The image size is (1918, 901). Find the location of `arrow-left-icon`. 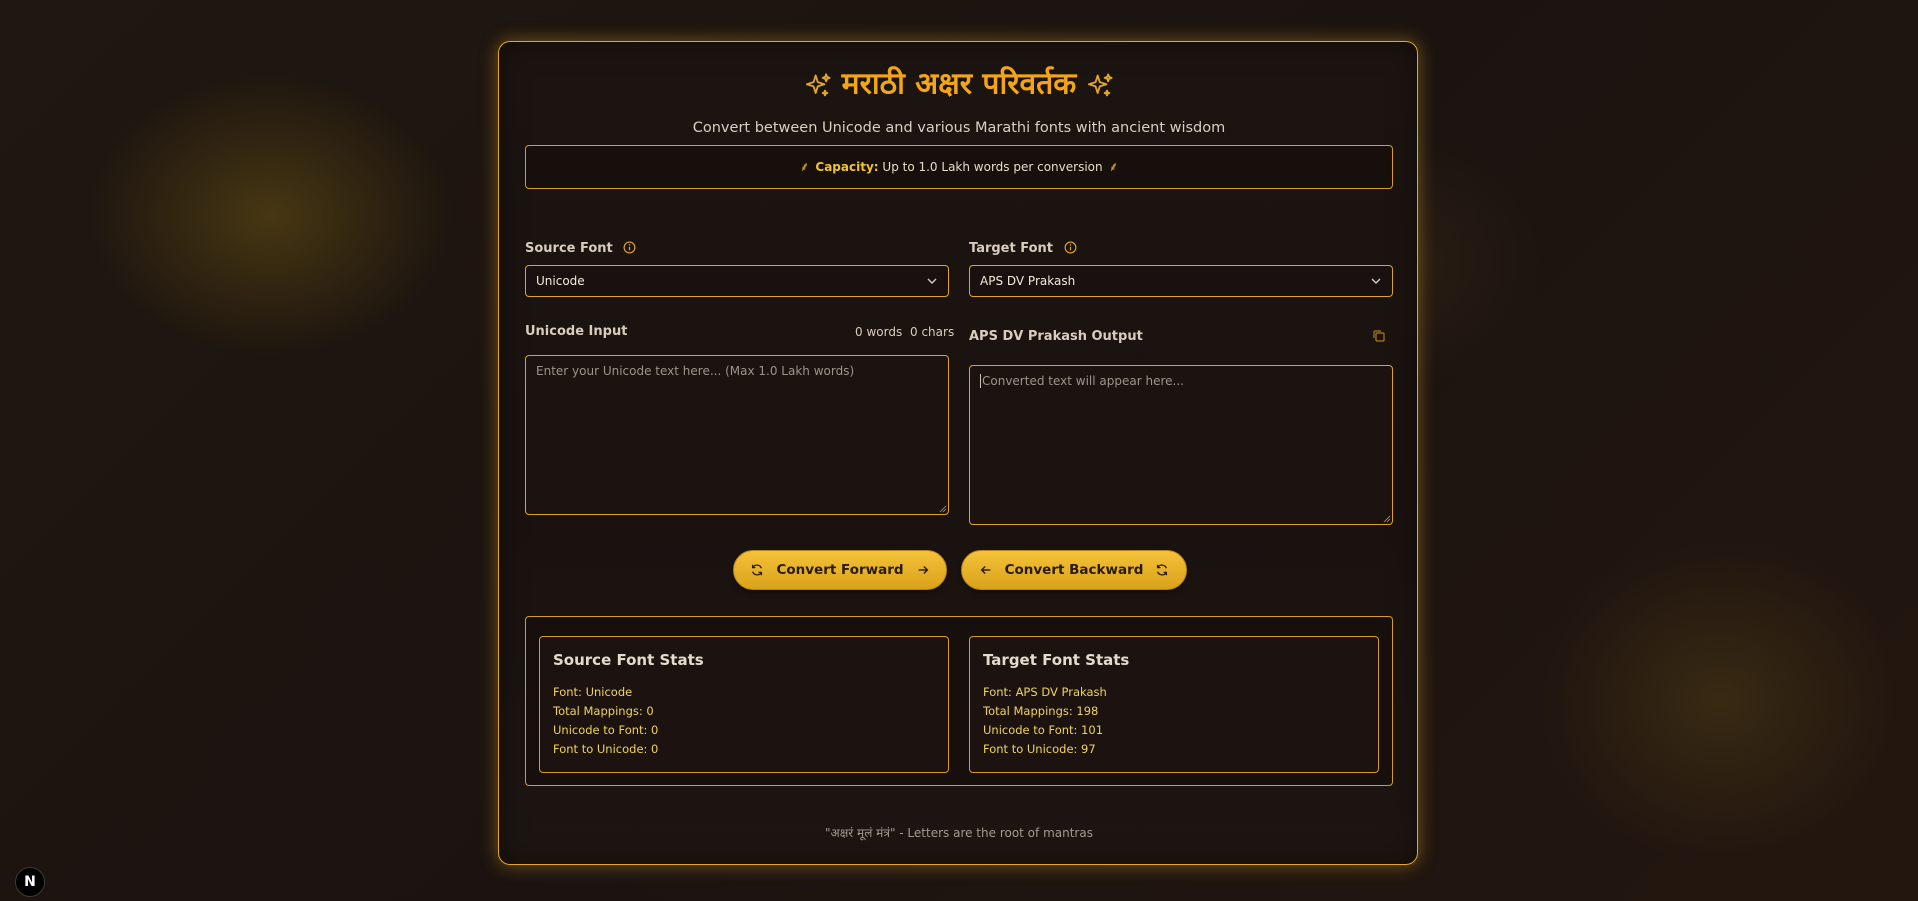

arrow-left-icon is located at coordinates (985, 570).